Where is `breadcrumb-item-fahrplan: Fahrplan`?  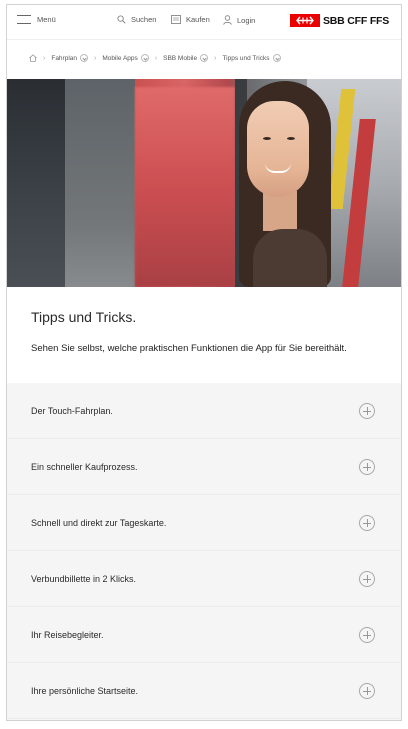
breadcrumb-item-fahrplan: Fahrplan is located at coordinates (69, 58).